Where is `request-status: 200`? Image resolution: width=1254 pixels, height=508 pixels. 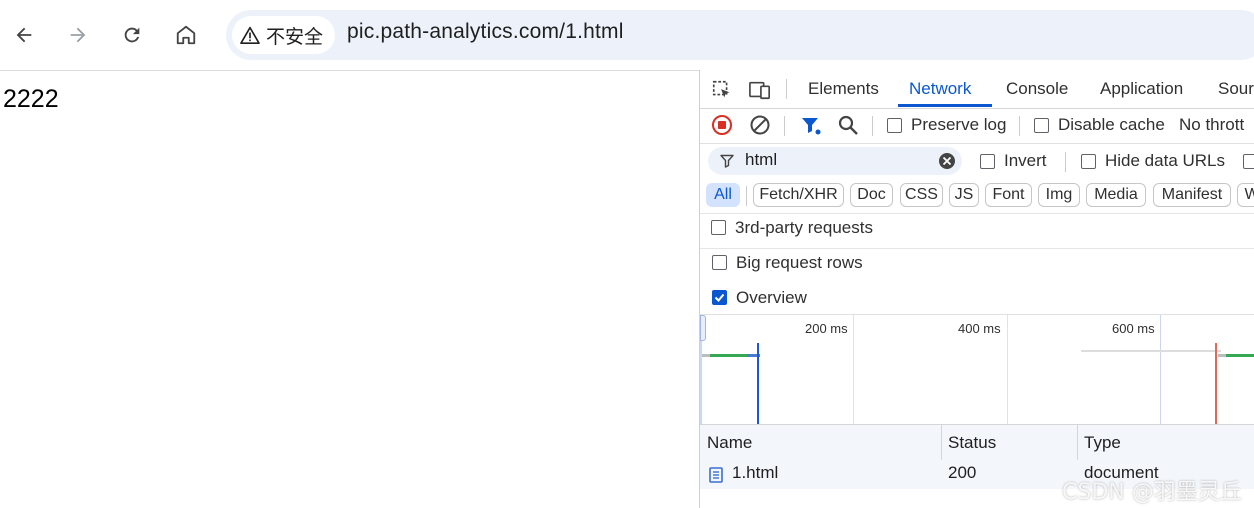 request-status: 200 is located at coordinates (962, 472).